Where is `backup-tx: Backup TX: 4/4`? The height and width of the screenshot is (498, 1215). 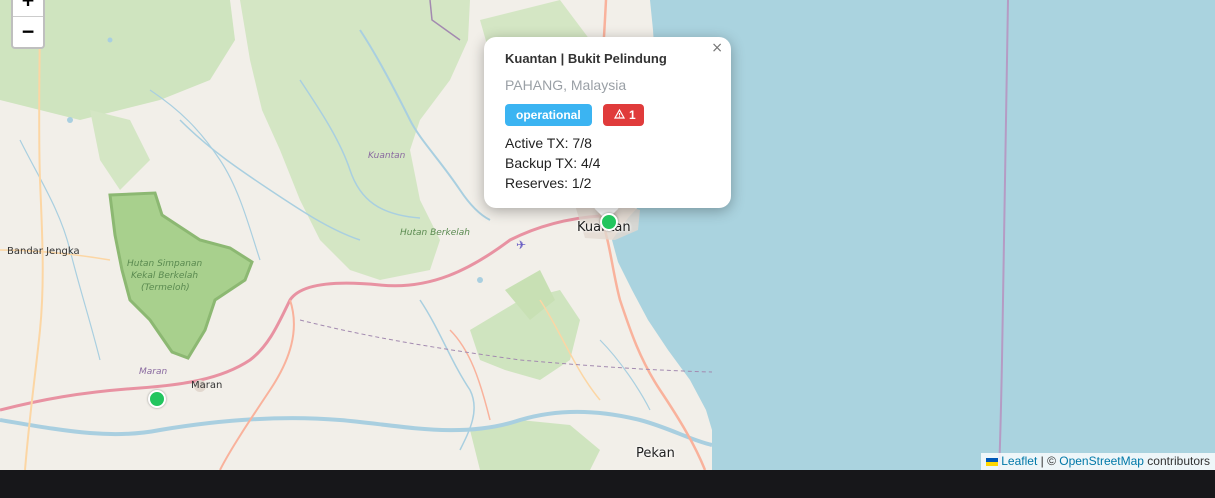
backup-tx: Backup TX: 4/4 is located at coordinates (553, 163).